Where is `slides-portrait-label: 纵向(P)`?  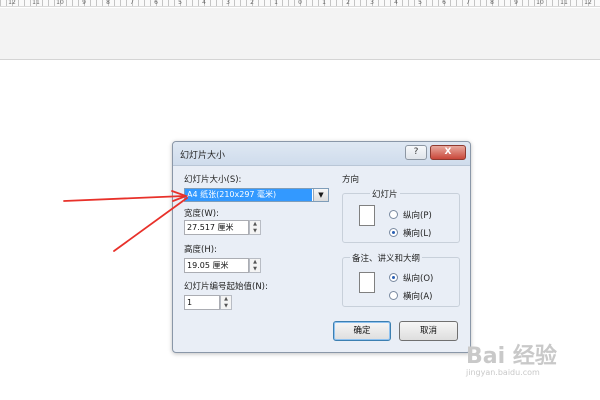
slides-portrait-label: 纵向(P) is located at coordinates (417, 216).